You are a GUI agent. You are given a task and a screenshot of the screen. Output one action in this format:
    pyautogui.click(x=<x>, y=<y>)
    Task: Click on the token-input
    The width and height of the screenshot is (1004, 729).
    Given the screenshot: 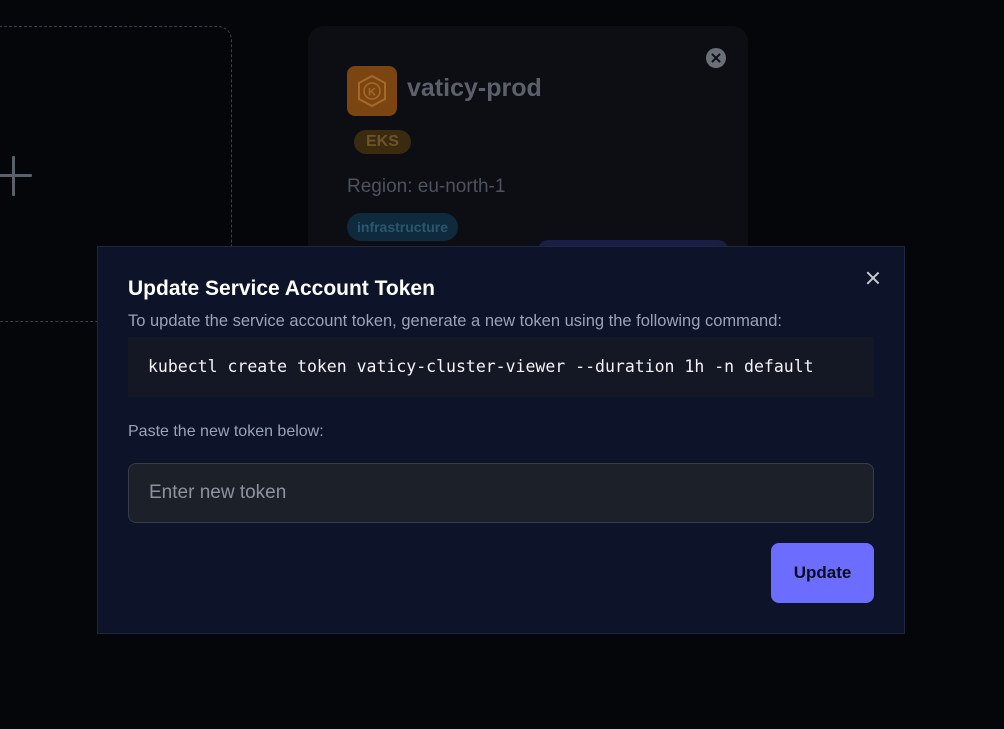 What is the action you would take?
    pyautogui.click(x=501, y=493)
    